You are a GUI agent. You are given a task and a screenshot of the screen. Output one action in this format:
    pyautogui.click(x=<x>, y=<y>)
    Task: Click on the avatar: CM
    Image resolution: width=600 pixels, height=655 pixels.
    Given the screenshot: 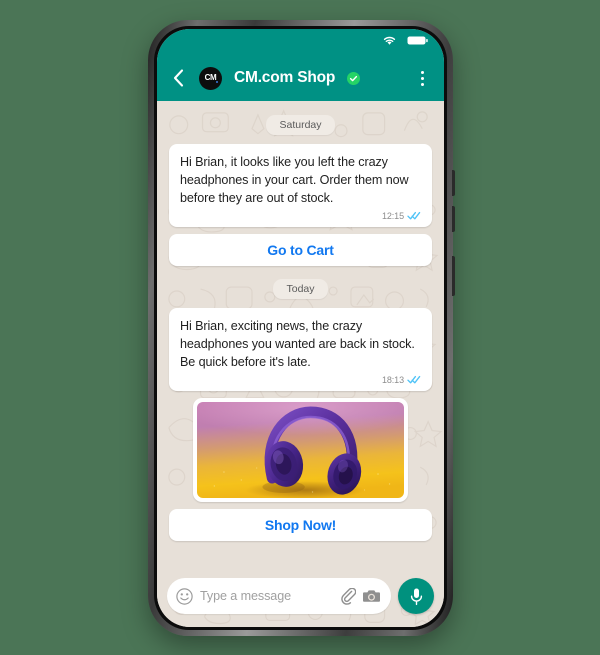 What is the action you would take?
    pyautogui.click(x=210, y=78)
    